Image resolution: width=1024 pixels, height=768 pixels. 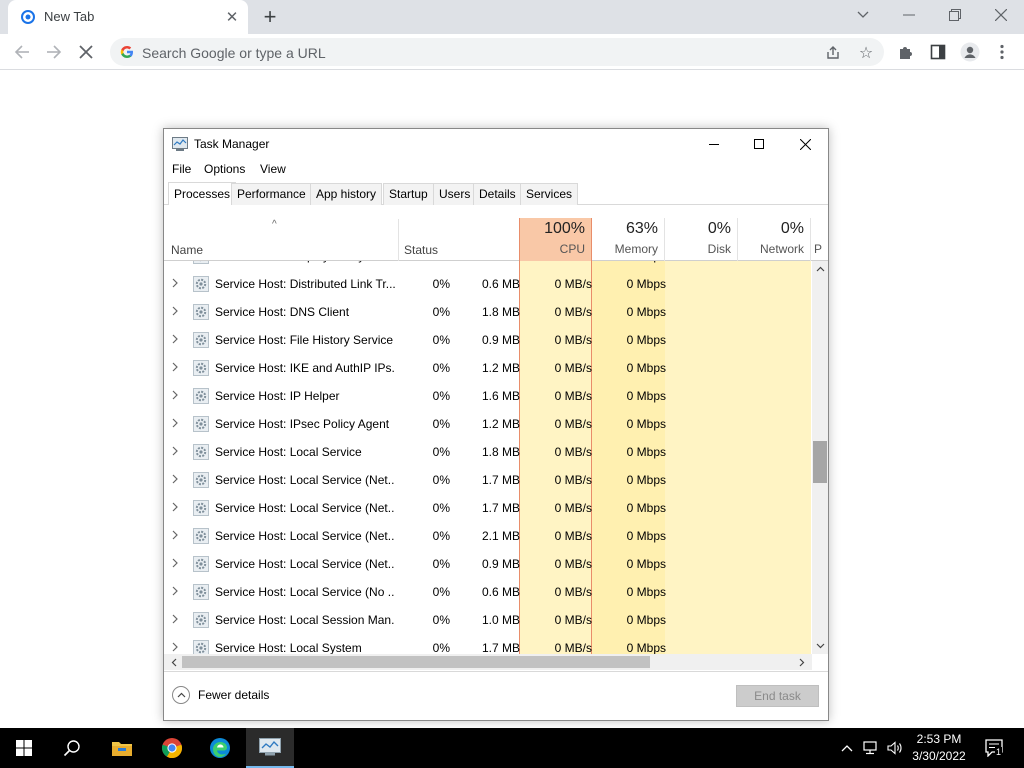 I want to click on end-task-button: End task, so click(x=777, y=696).